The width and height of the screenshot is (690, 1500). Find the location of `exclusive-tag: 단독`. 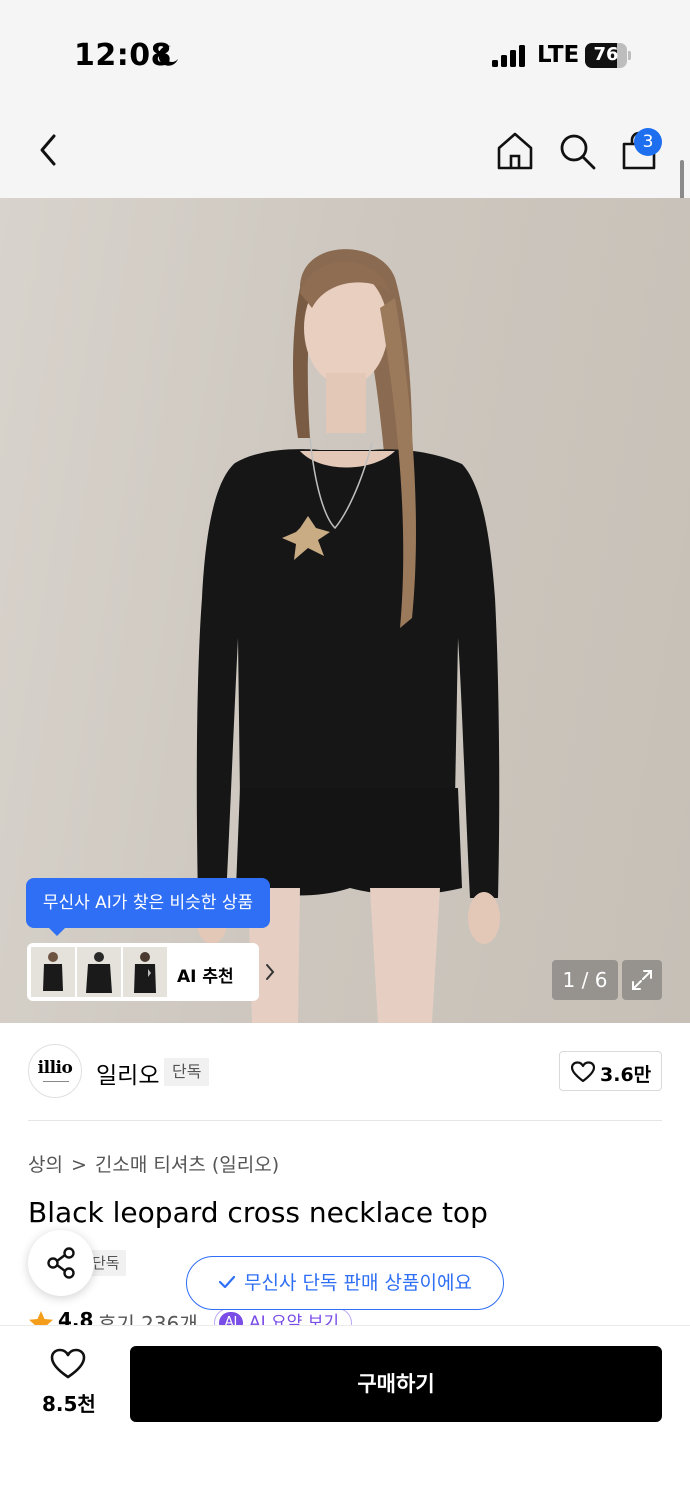

exclusive-tag: 단독 is located at coordinates (187, 1072).